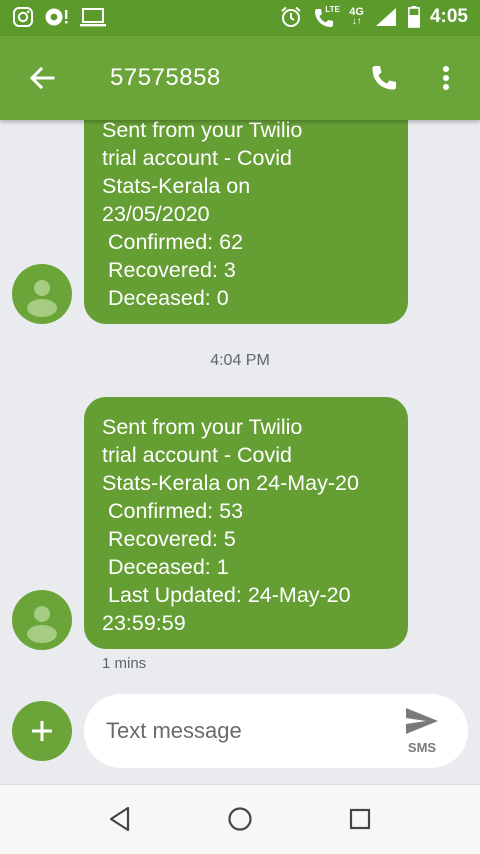 Image resolution: width=480 pixels, height=854 pixels. Describe the element at coordinates (165, 77) in the screenshot. I see `contact-title: 57575858` at that location.